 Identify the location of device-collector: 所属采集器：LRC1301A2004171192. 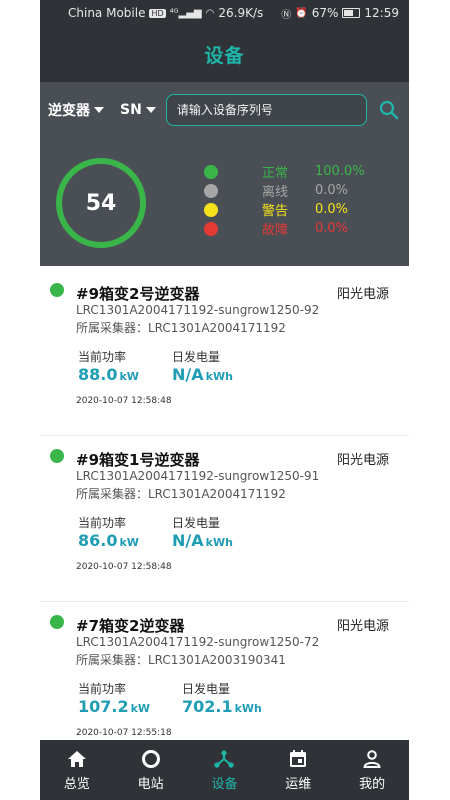
(181, 494).